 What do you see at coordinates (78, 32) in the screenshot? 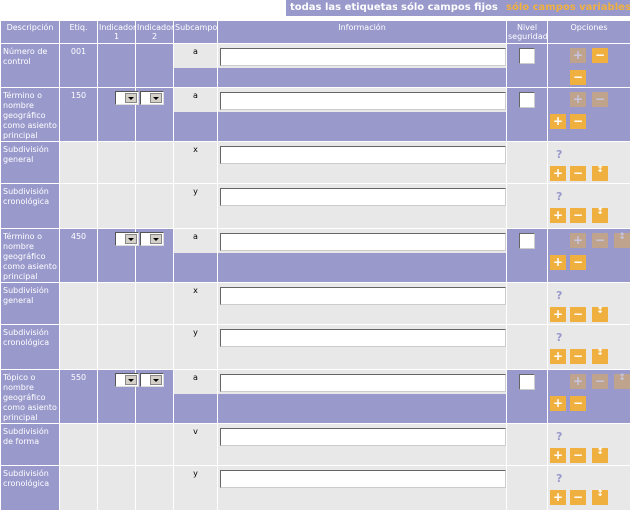
I see `col-header-tag: Etiq.` at bounding box center [78, 32].